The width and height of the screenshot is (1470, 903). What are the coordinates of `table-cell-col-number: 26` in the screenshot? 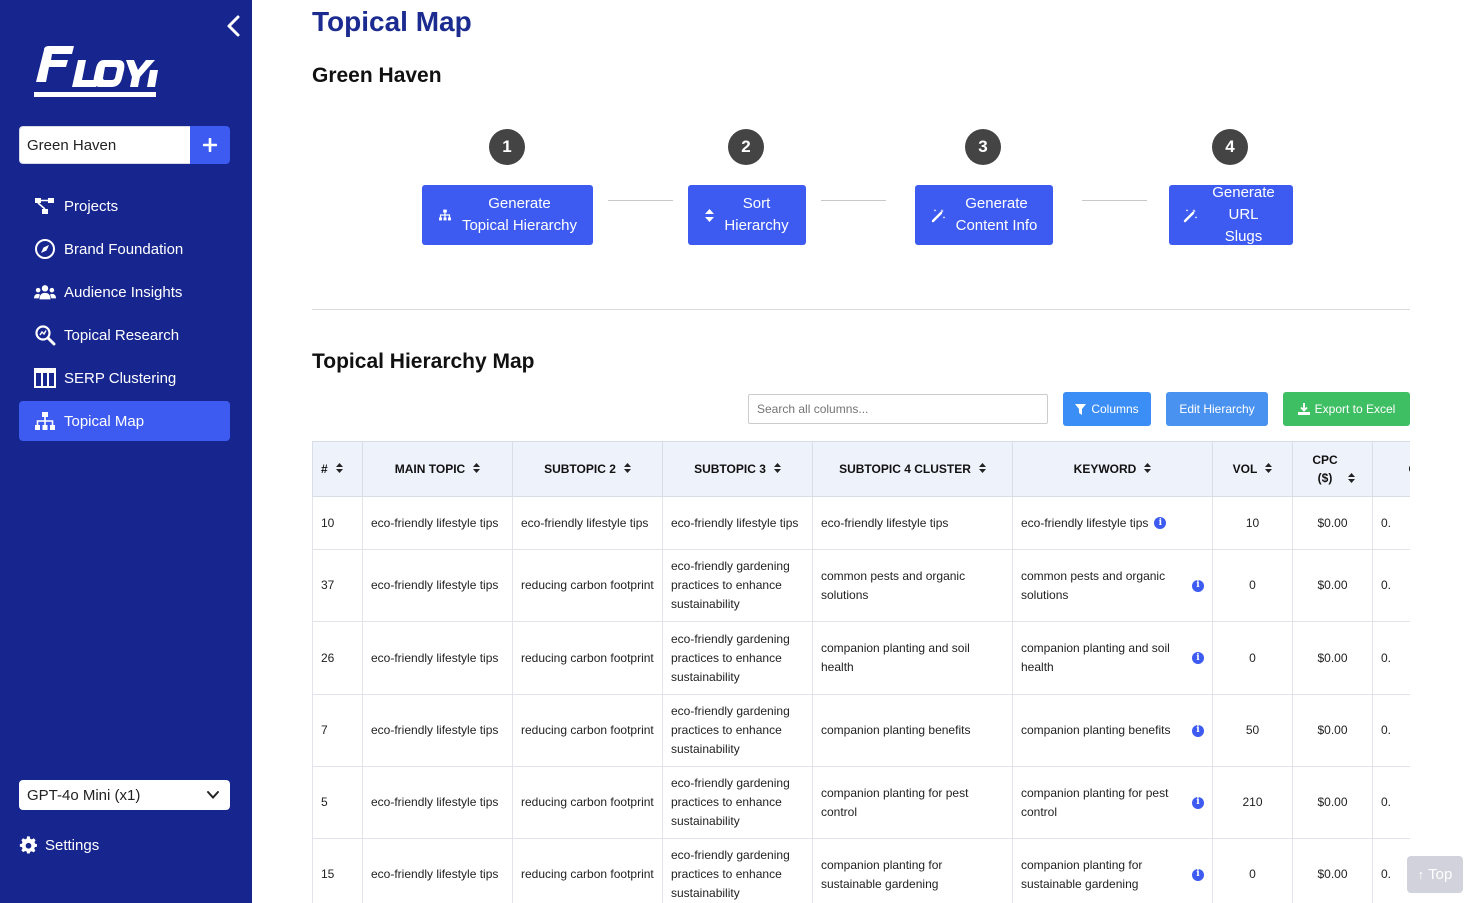 It's located at (337, 658).